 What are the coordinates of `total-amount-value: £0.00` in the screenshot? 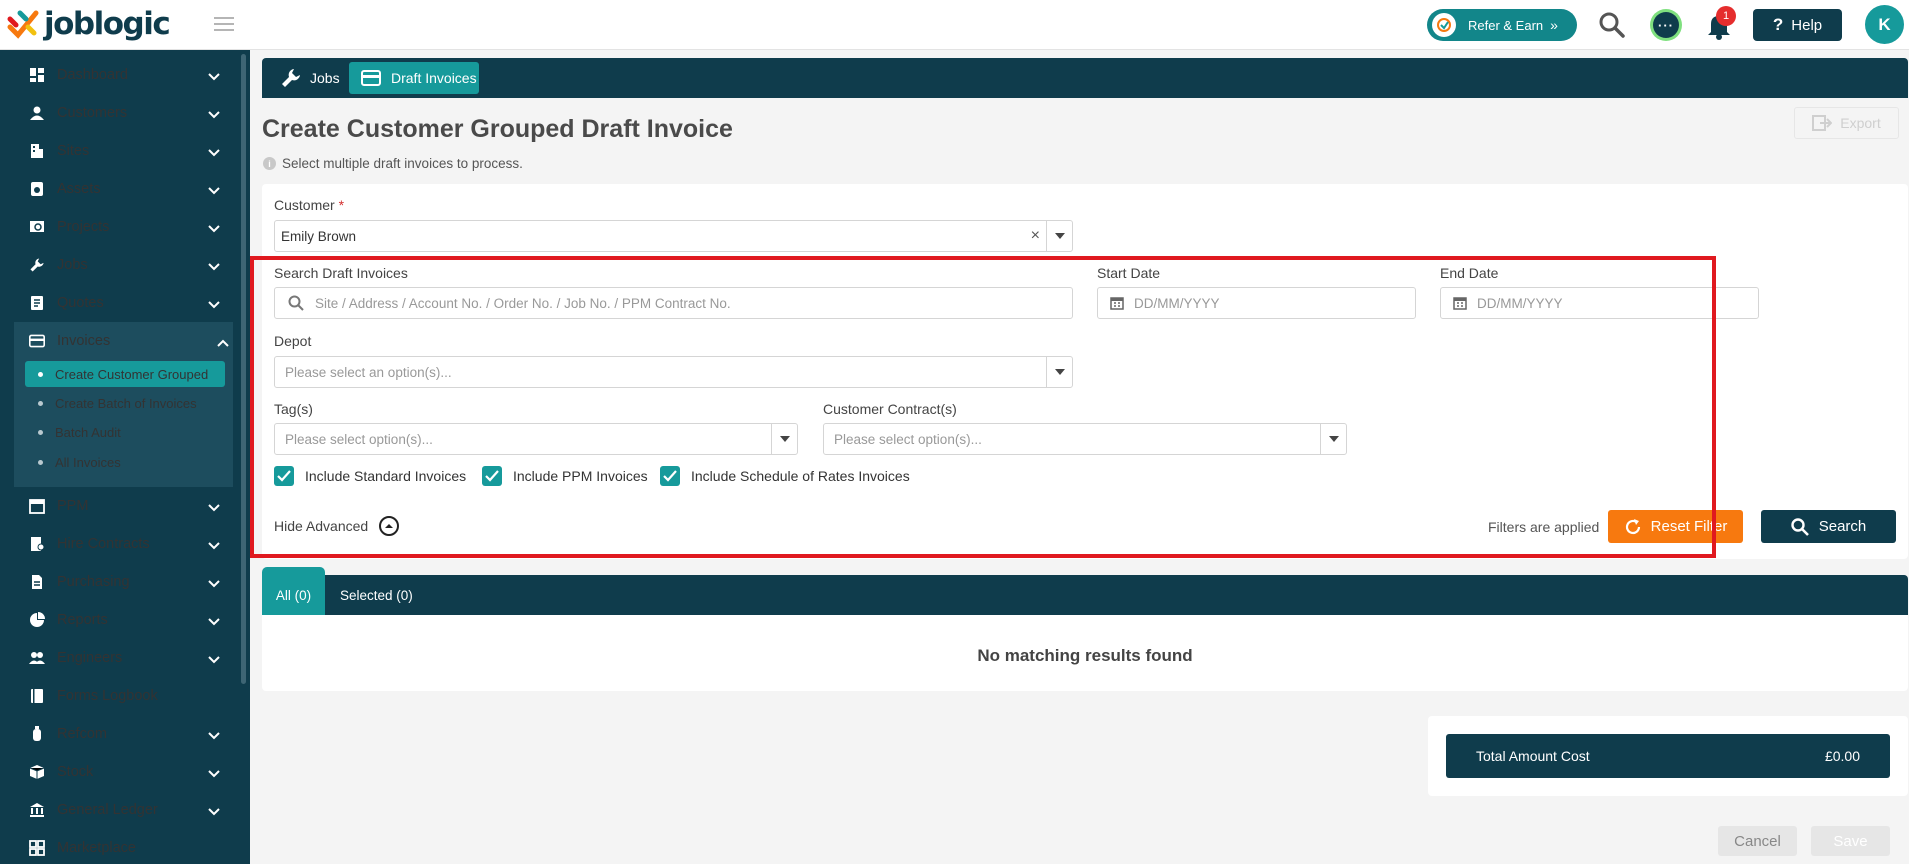 It's located at (1842, 756).